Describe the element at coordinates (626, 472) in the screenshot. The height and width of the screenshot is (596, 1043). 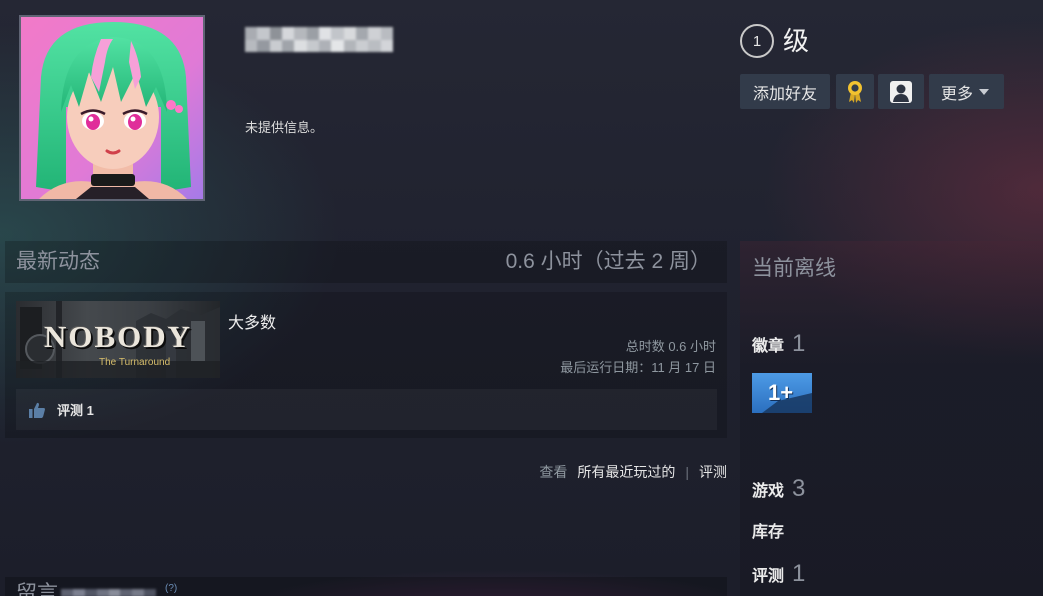
I see `all-recently-played-link: 所有最近玩过的` at that location.